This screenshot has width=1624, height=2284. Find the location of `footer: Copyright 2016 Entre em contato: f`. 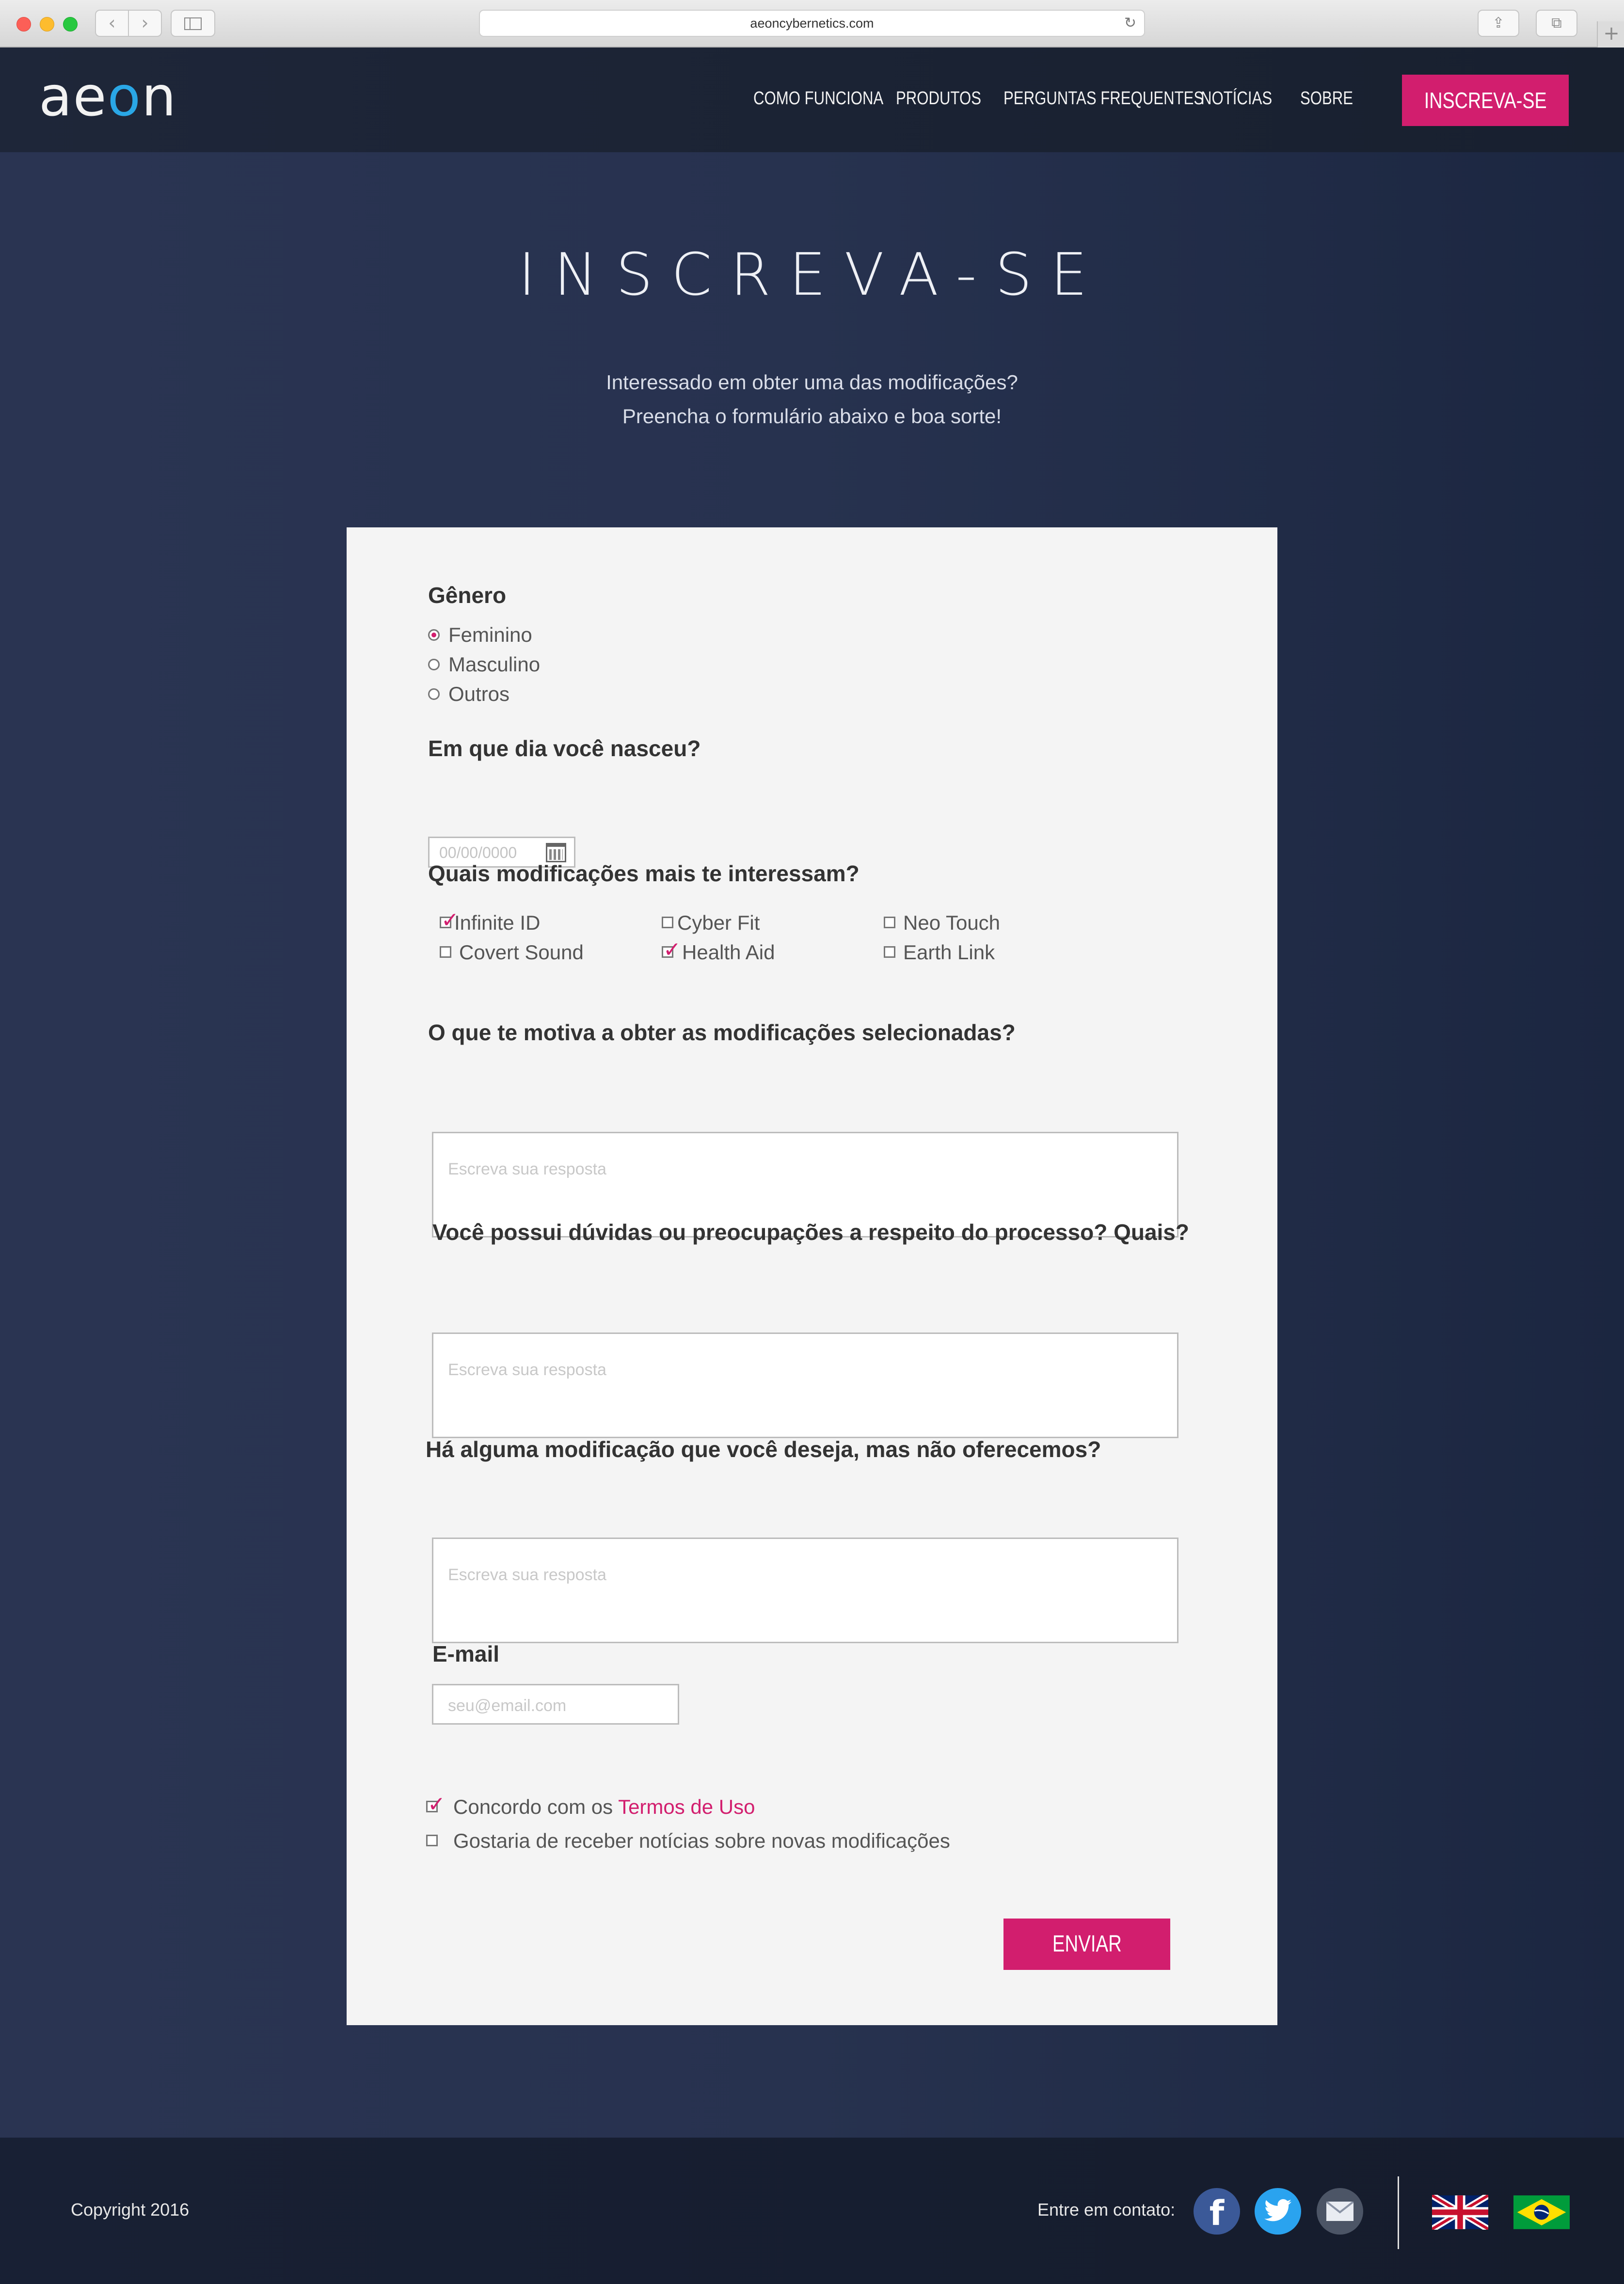

footer: Copyright 2016 Entre em contato: f is located at coordinates (812, 2211).